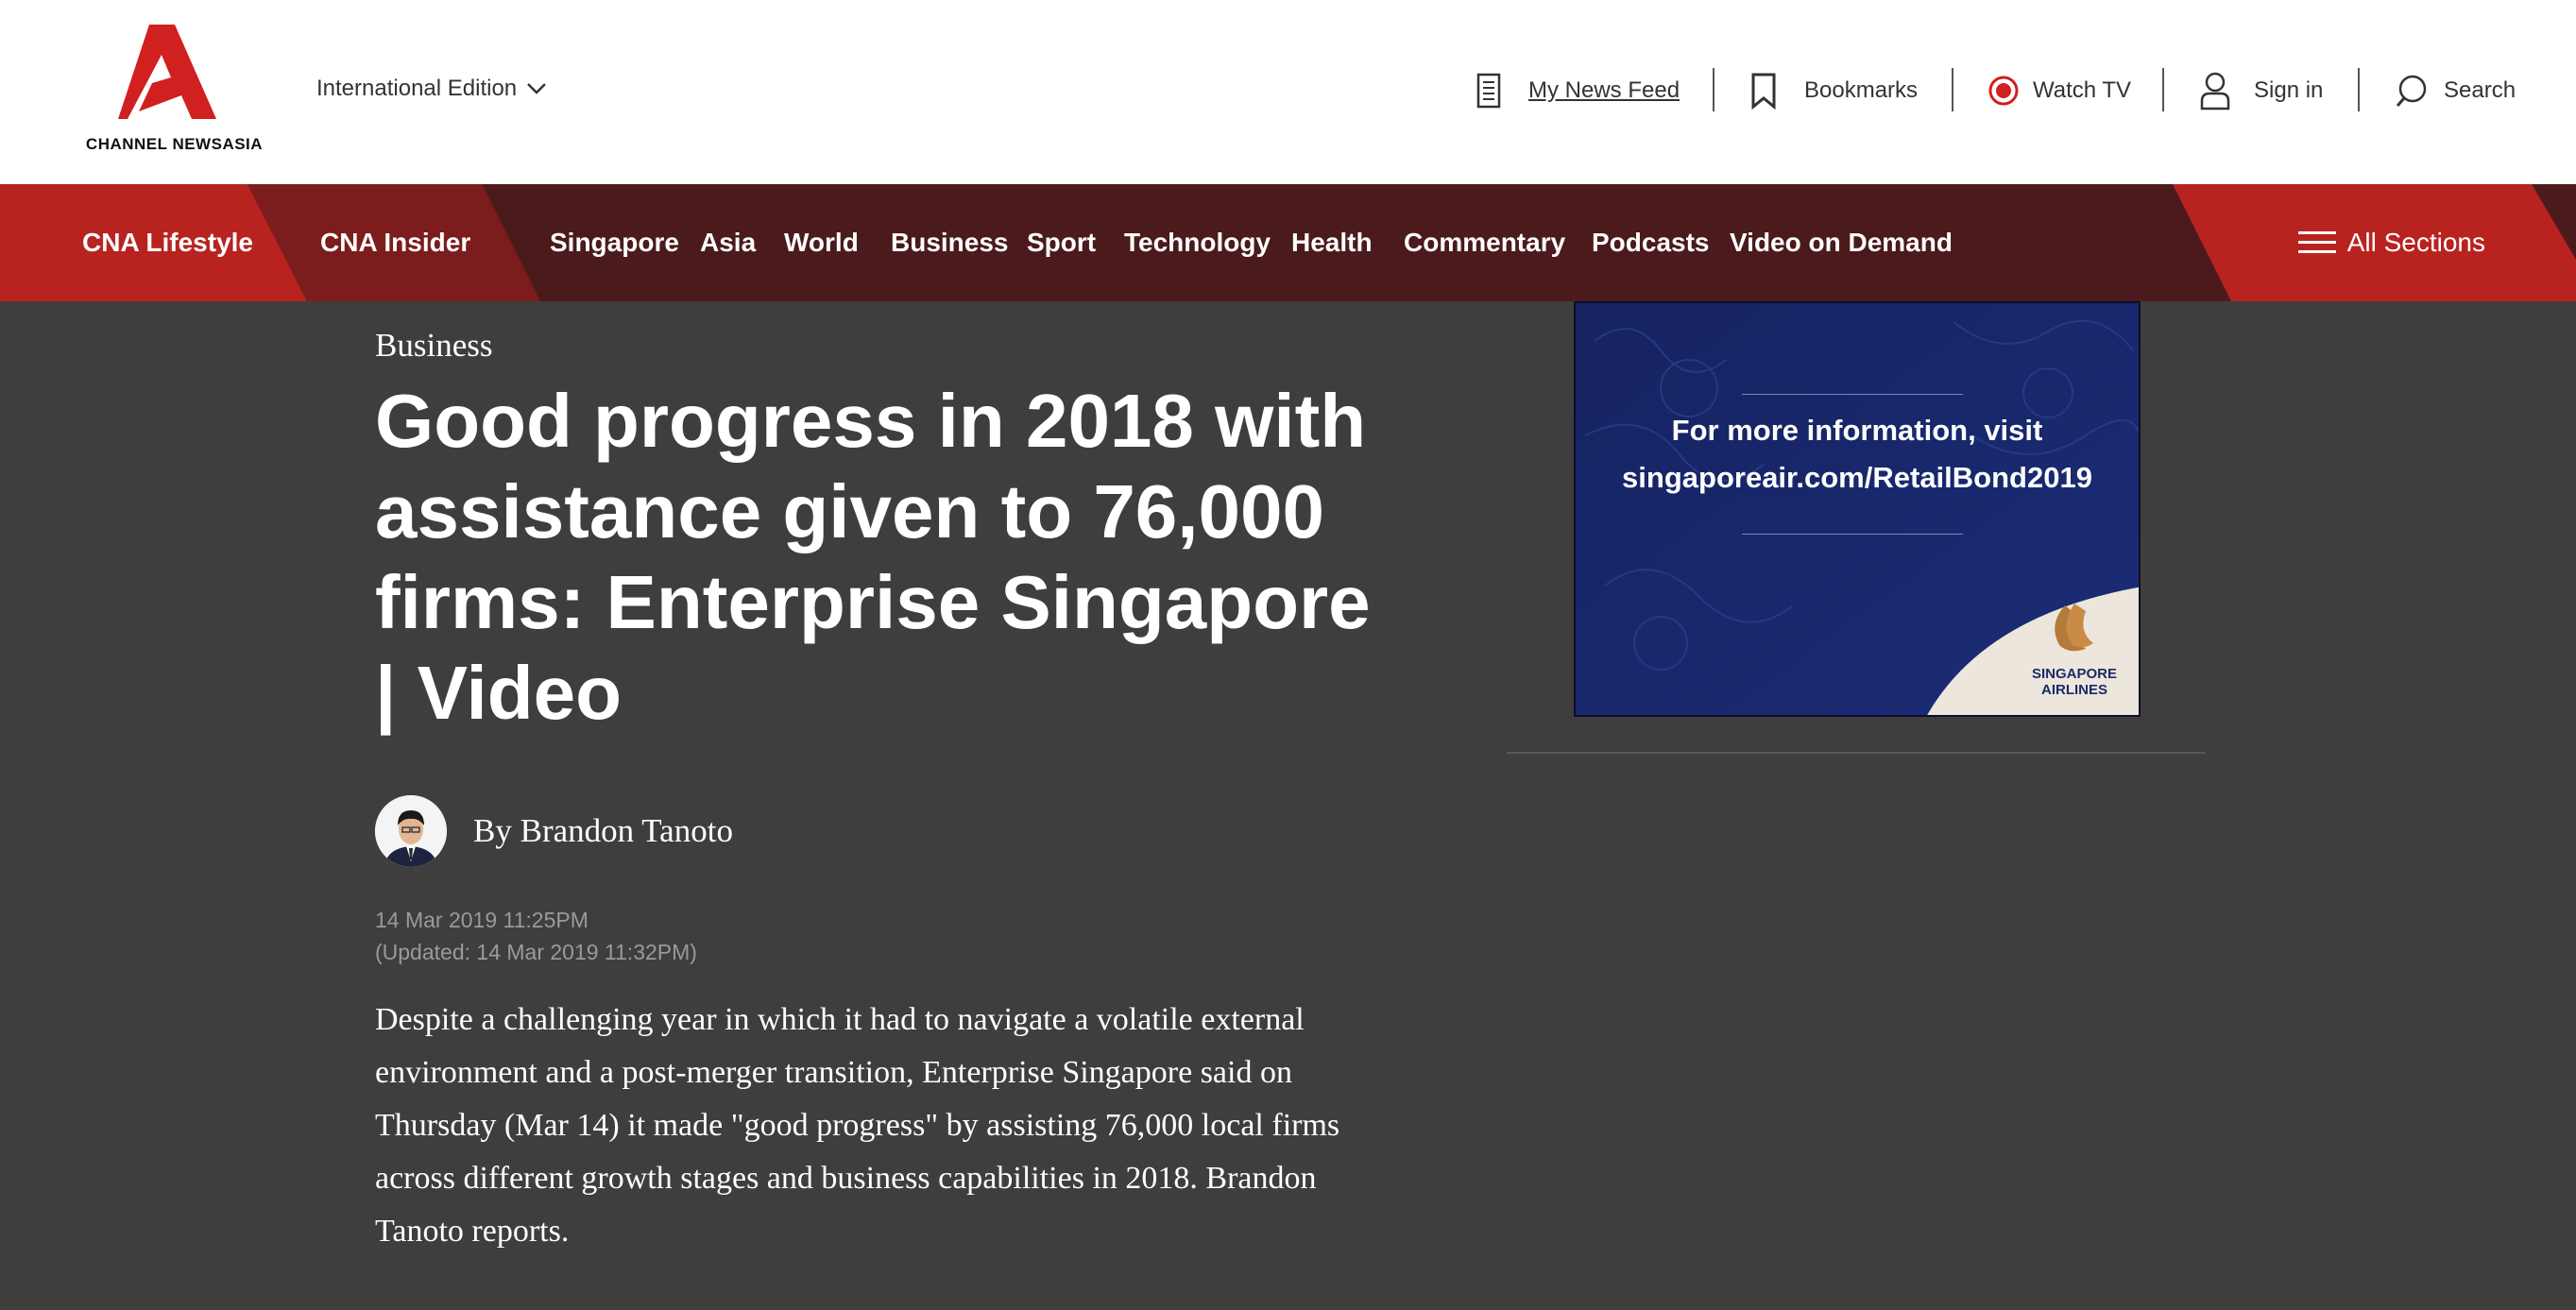  I want to click on edition-label: International Edition, so click(417, 88).